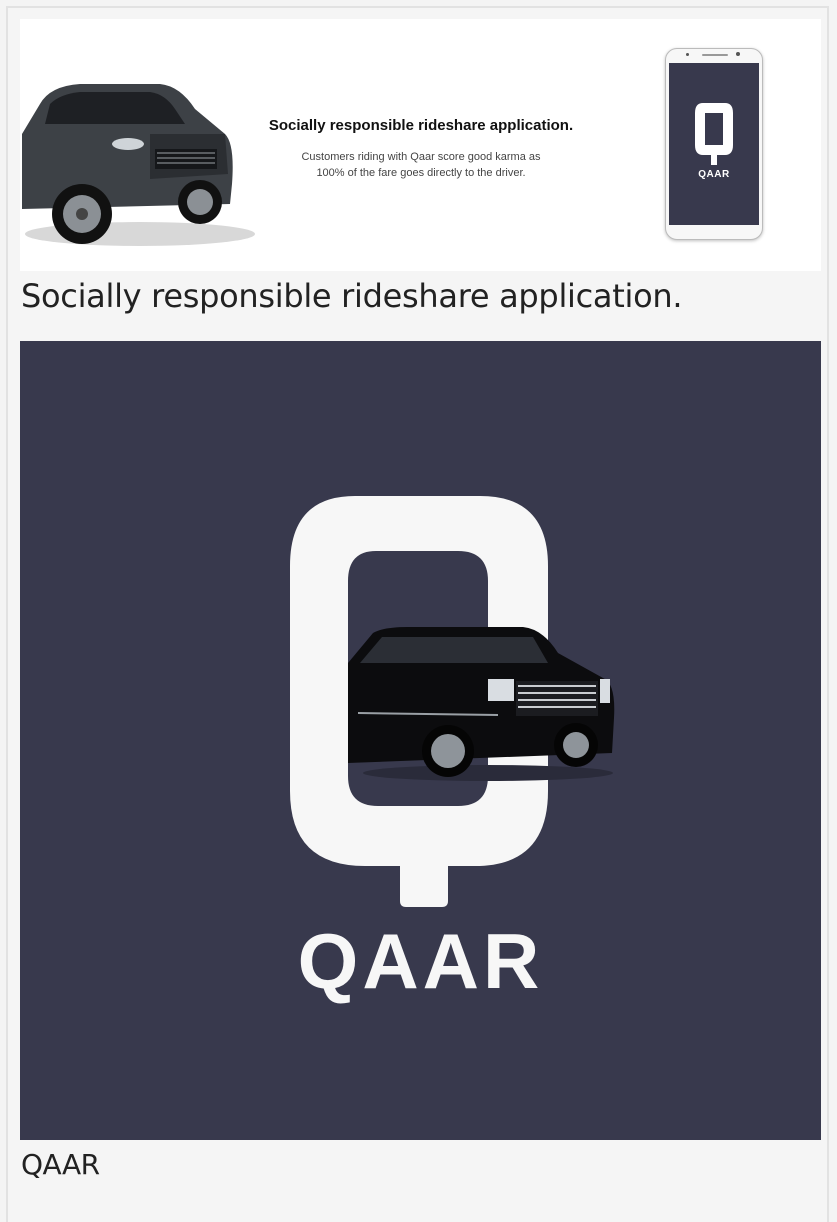 This screenshot has height=1222, width=837. Describe the element at coordinates (420, 961) in the screenshot. I see `brand-wordmark: QAAR` at that location.